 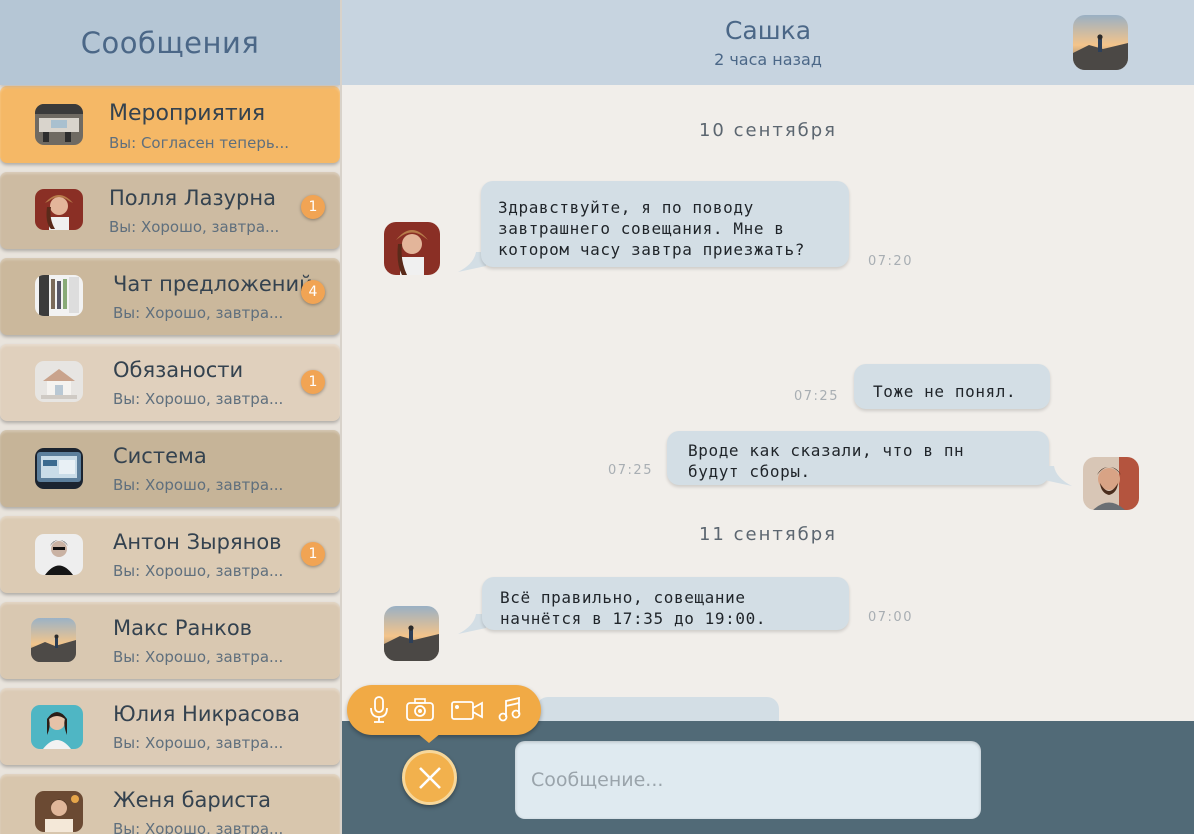 What do you see at coordinates (207, 714) in the screenshot?
I see `chat-name: Юлия Никрасова` at bounding box center [207, 714].